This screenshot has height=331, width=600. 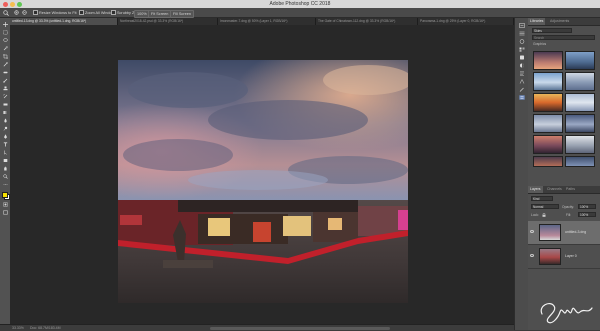 I want to click on gradient-tool-icon, so click(x=5, y=112).